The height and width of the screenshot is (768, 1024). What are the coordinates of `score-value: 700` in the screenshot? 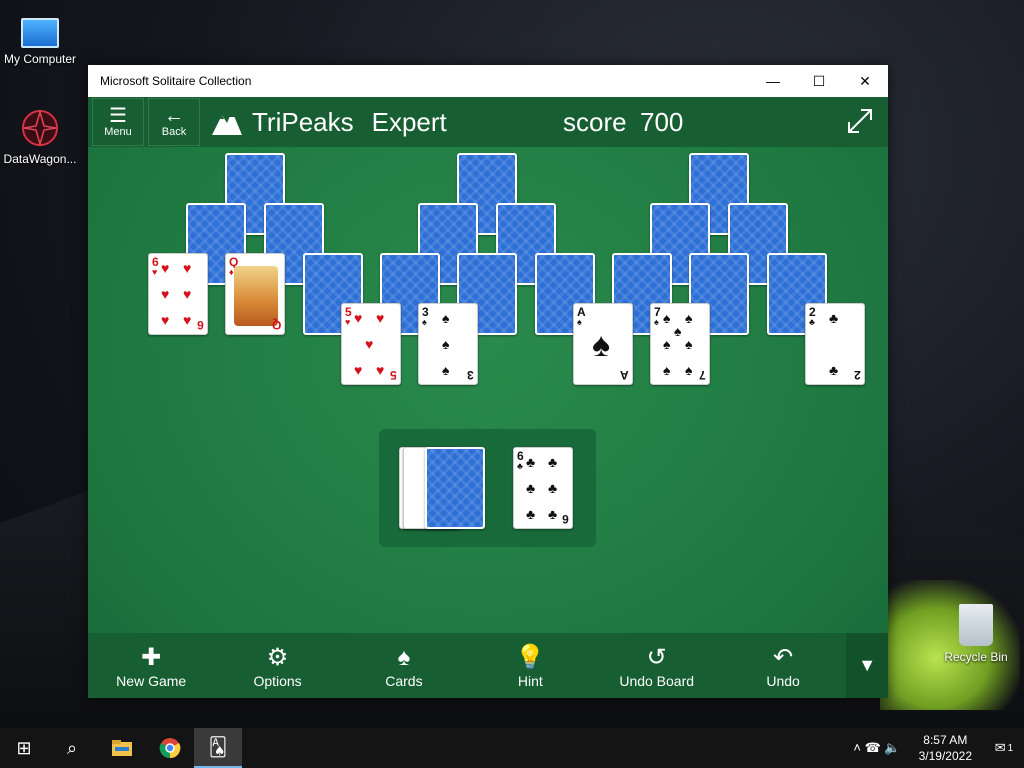 It's located at (662, 122).